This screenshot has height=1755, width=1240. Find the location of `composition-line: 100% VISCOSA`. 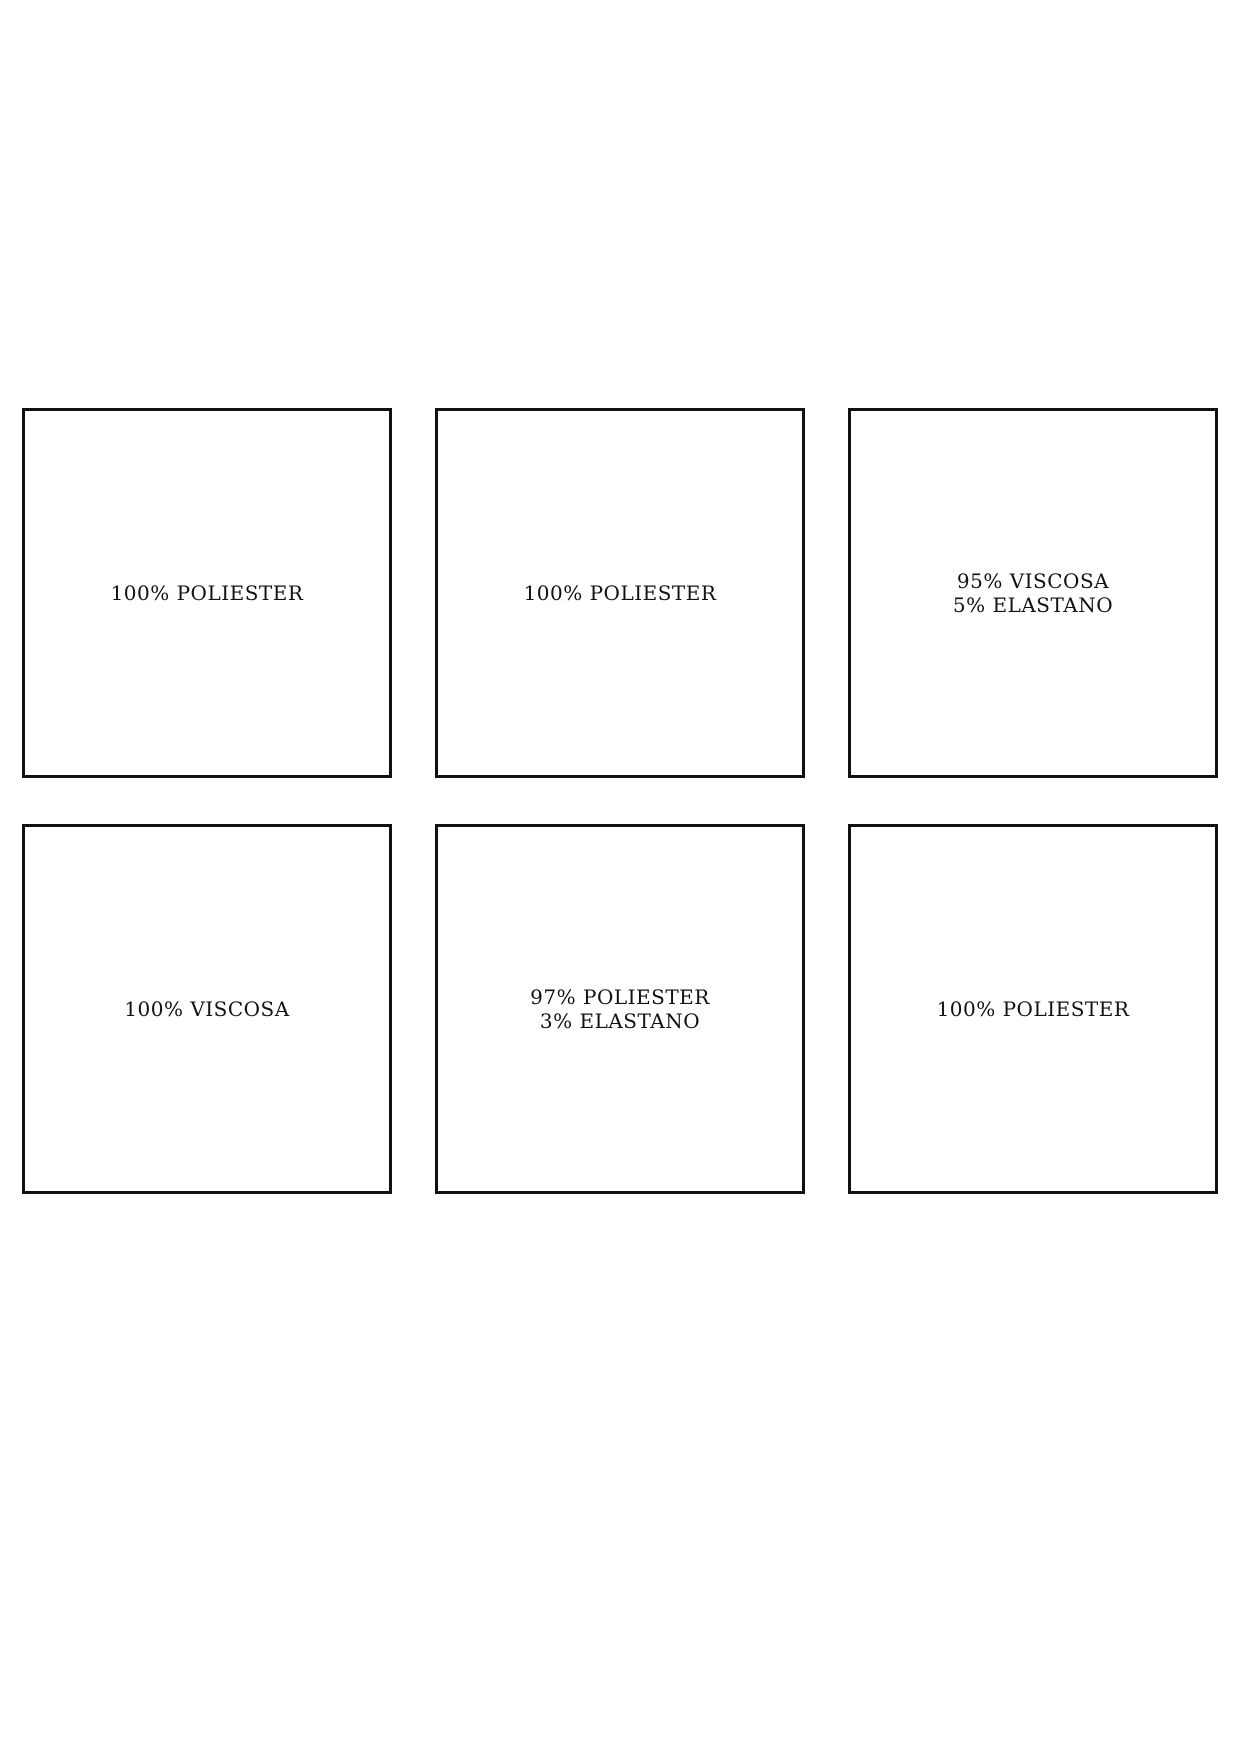

composition-line: 100% VISCOSA is located at coordinates (207, 1009).